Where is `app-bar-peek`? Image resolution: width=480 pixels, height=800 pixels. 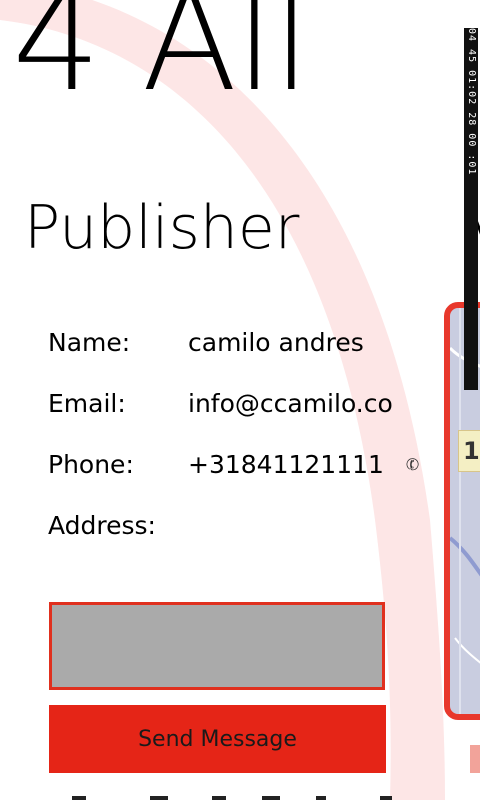 app-bar-peek is located at coordinates (240, 794).